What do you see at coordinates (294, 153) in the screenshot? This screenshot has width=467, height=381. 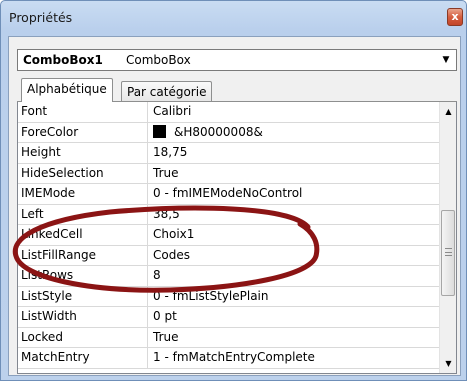 I see `property-value: 18,75` at bounding box center [294, 153].